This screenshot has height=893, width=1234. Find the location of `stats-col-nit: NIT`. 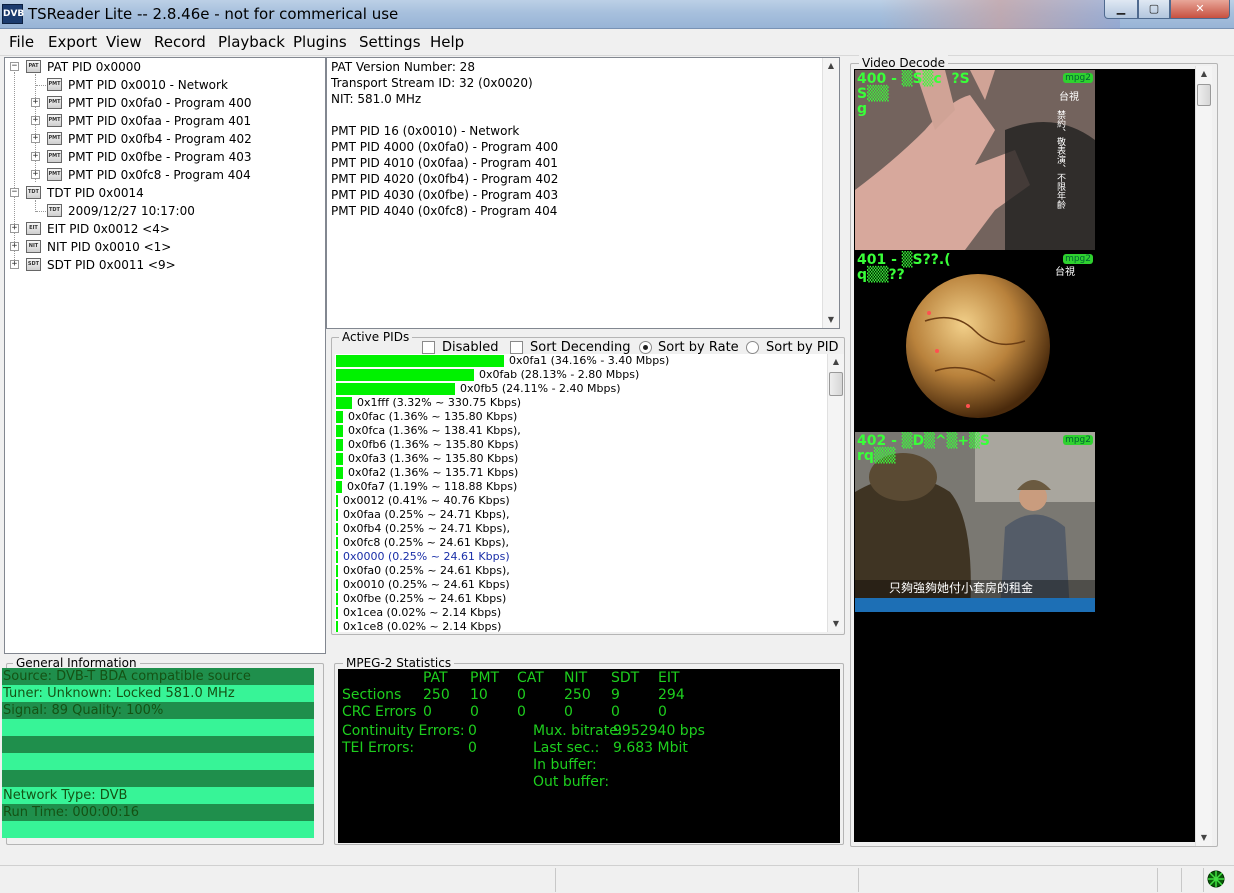

stats-col-nit: NIT is located at coordinates (576, 678).